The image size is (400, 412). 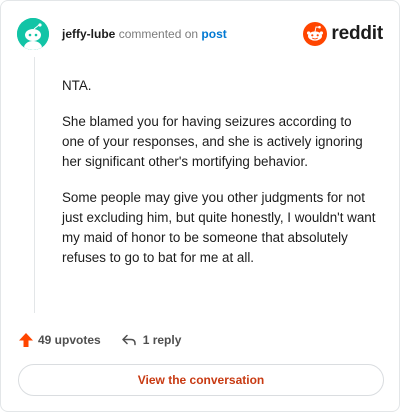 What do you see at coordinates (162, 340) in the screenshot?
I see `reply-count: 1 reply` at bounding box center [162, 340].